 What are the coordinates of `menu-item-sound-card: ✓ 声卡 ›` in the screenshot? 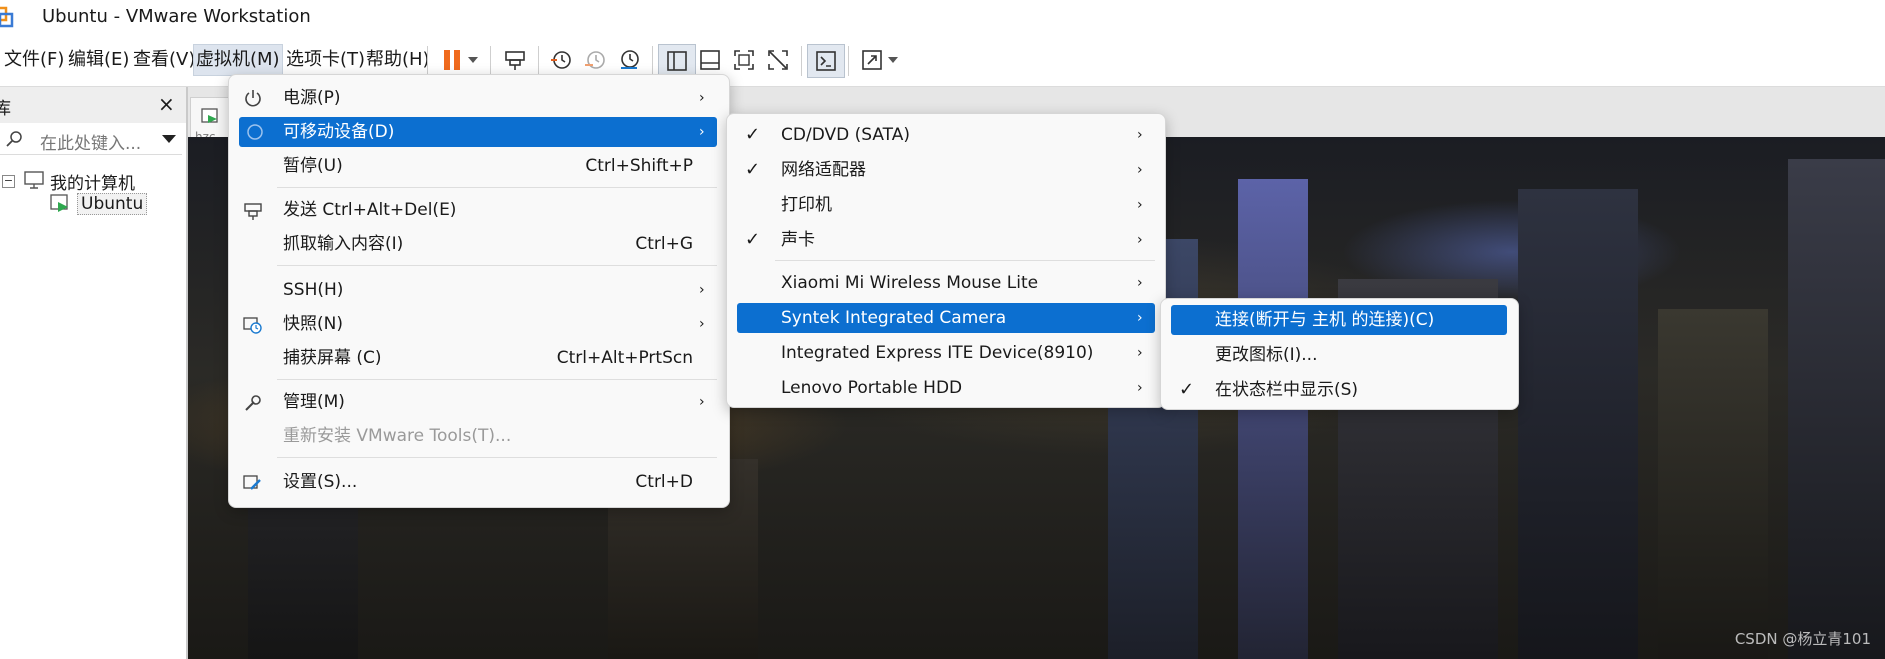 It's located at (946, 240).